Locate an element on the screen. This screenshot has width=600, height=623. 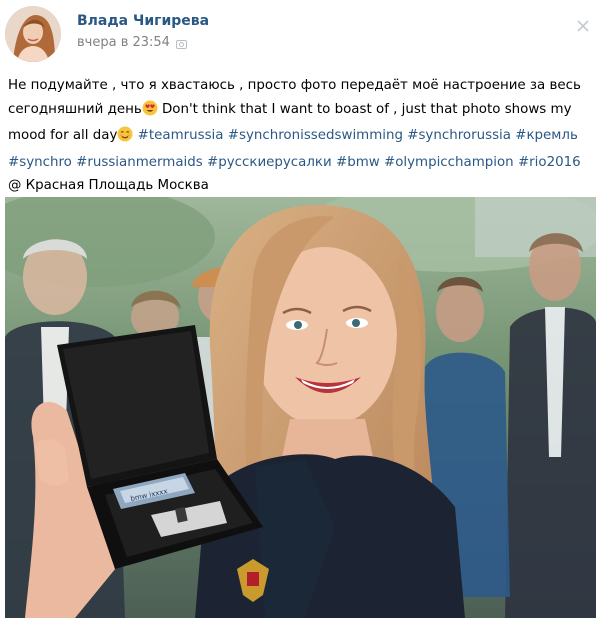
post-time: вчера в 23:54 is located at coordinates (123, 42).